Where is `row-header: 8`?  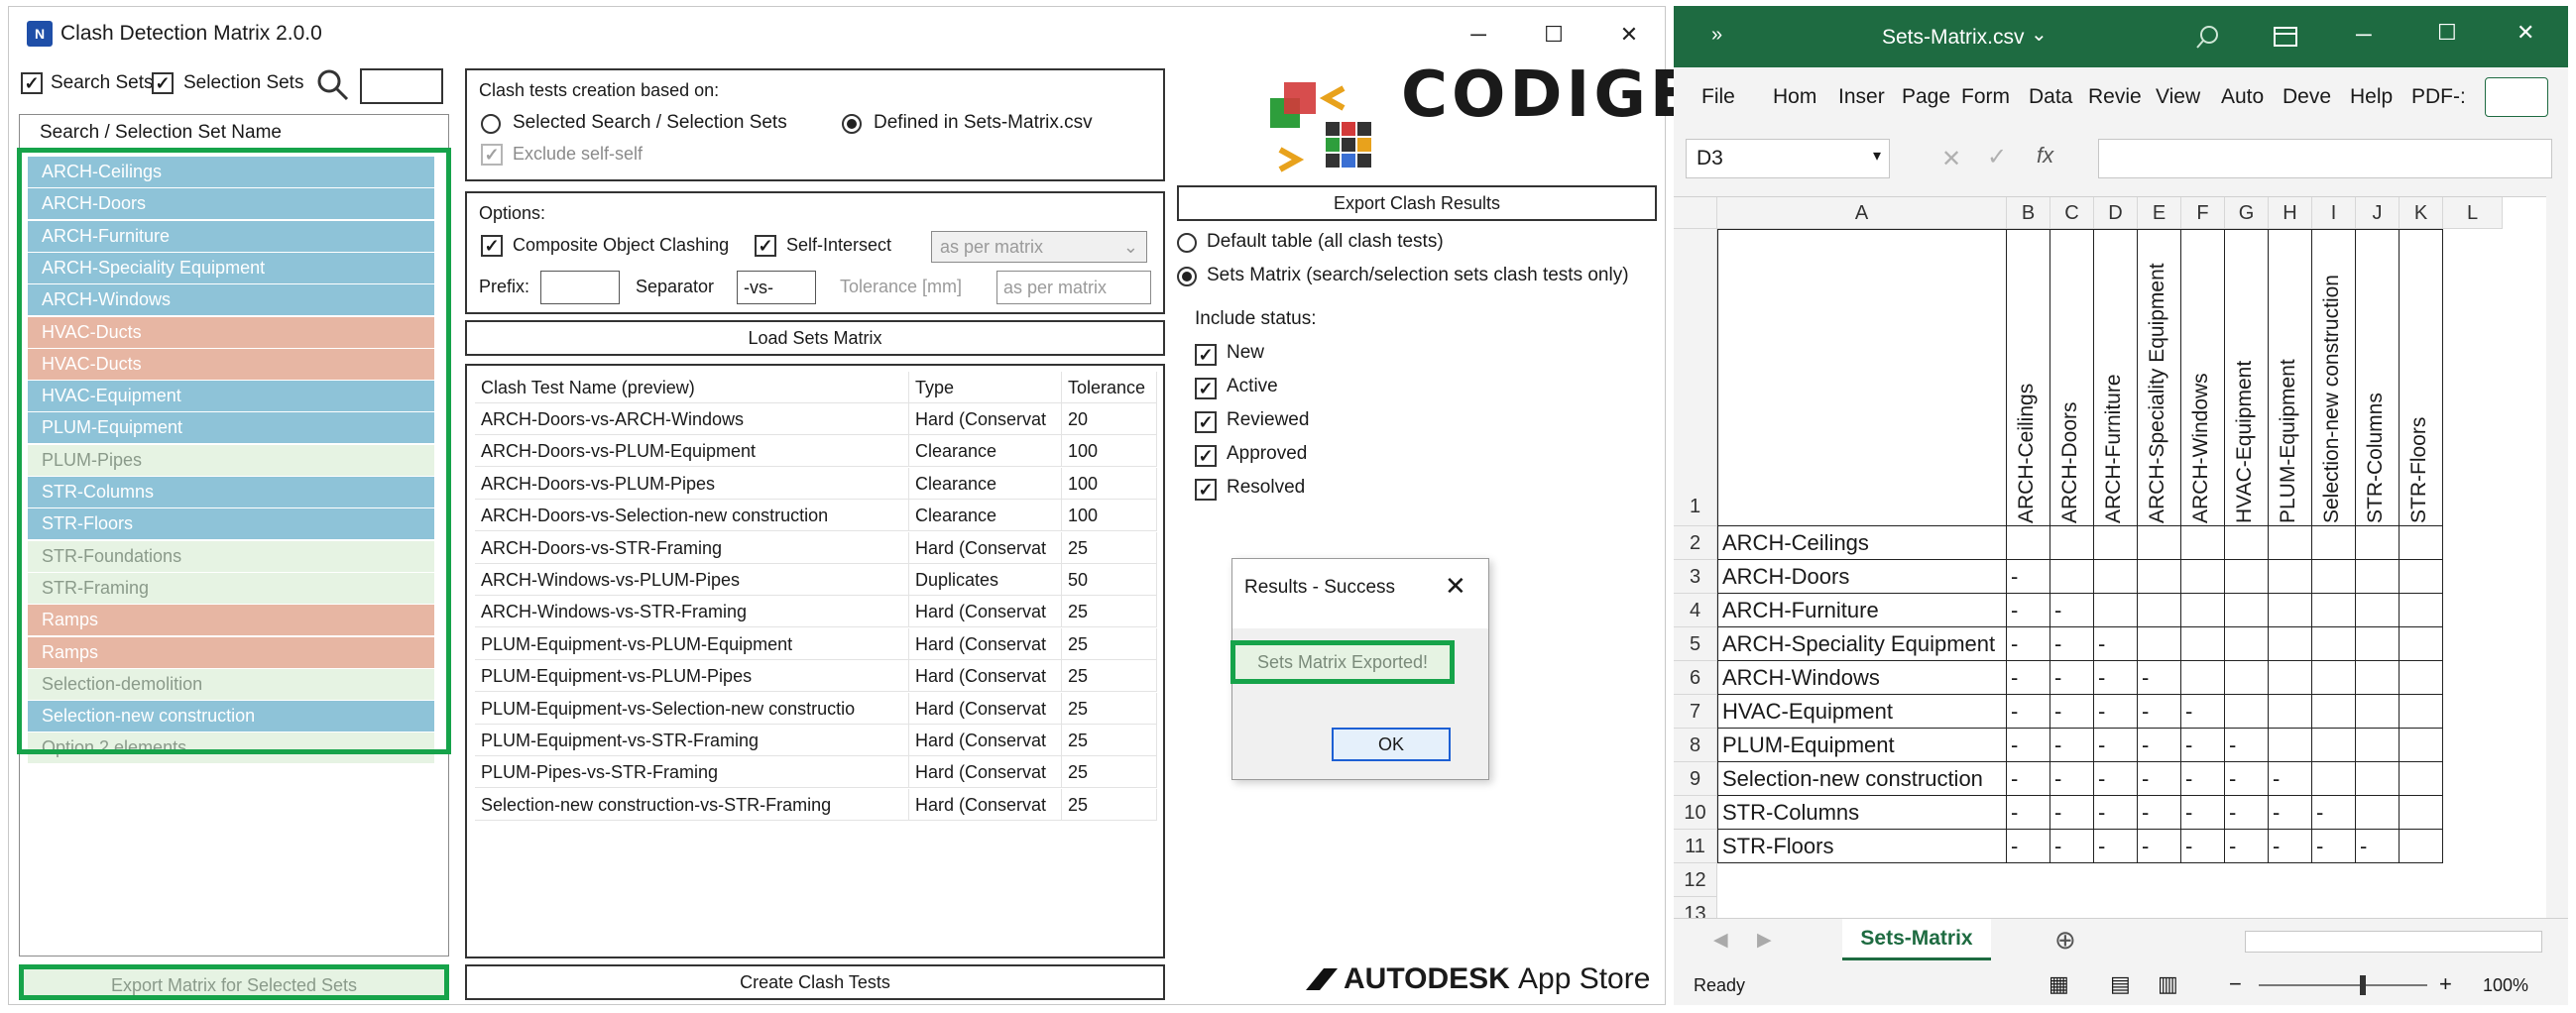
row-header: 8 is located at coordinates (1696, 745).